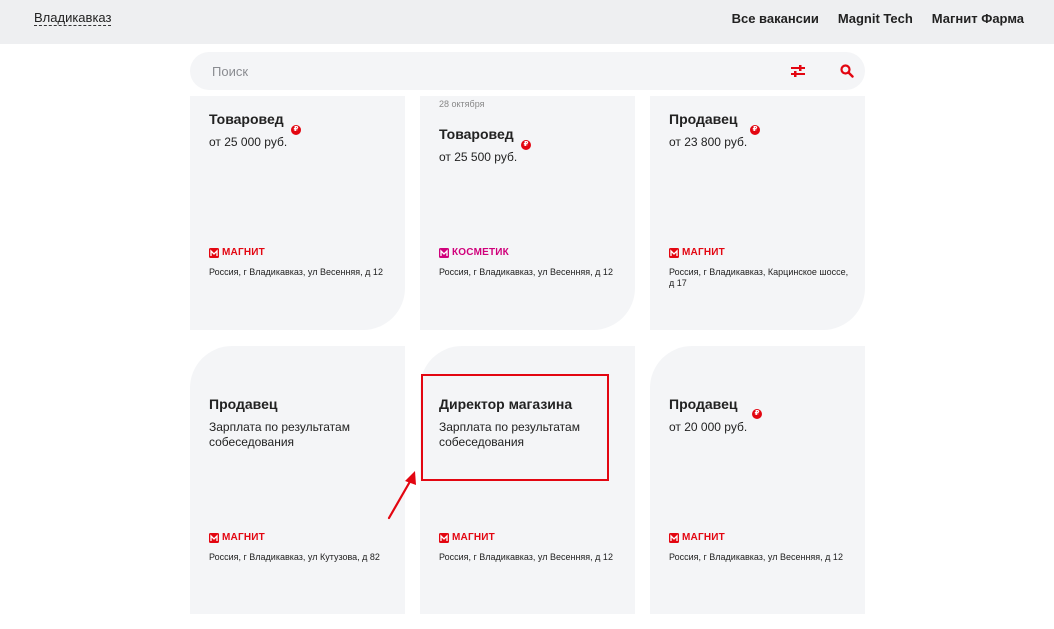 The width and height of the screenshot is (1054, 629). Describe the element at coordinates (73, 18) in the screenshot. I see `city-selector: Владикавказ` at that location.